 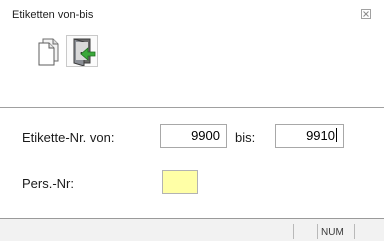 I want to click on exit-door-icon, so click(x=84, y=52).